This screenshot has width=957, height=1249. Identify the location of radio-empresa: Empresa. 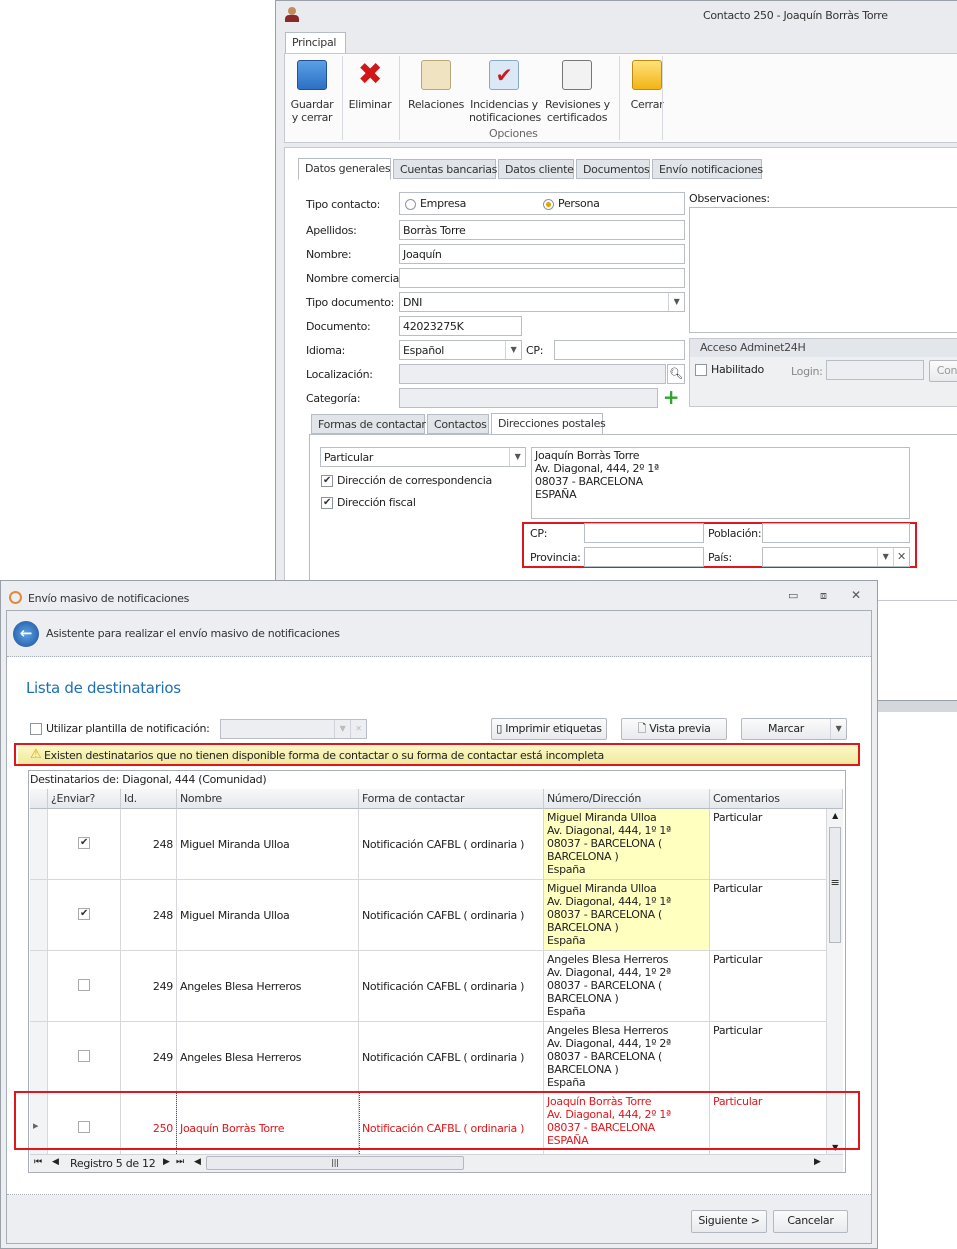
(435, 203).